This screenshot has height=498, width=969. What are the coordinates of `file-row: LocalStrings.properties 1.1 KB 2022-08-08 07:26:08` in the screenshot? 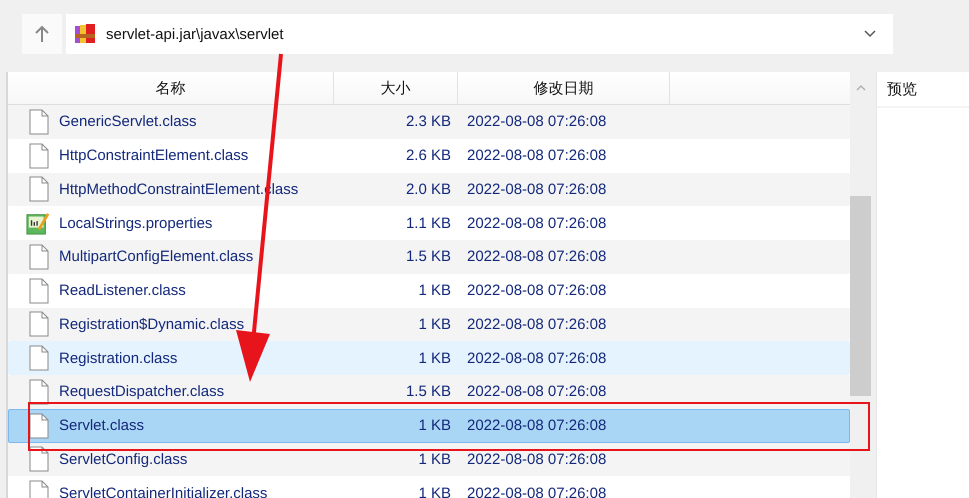 It's located at (429, 223).